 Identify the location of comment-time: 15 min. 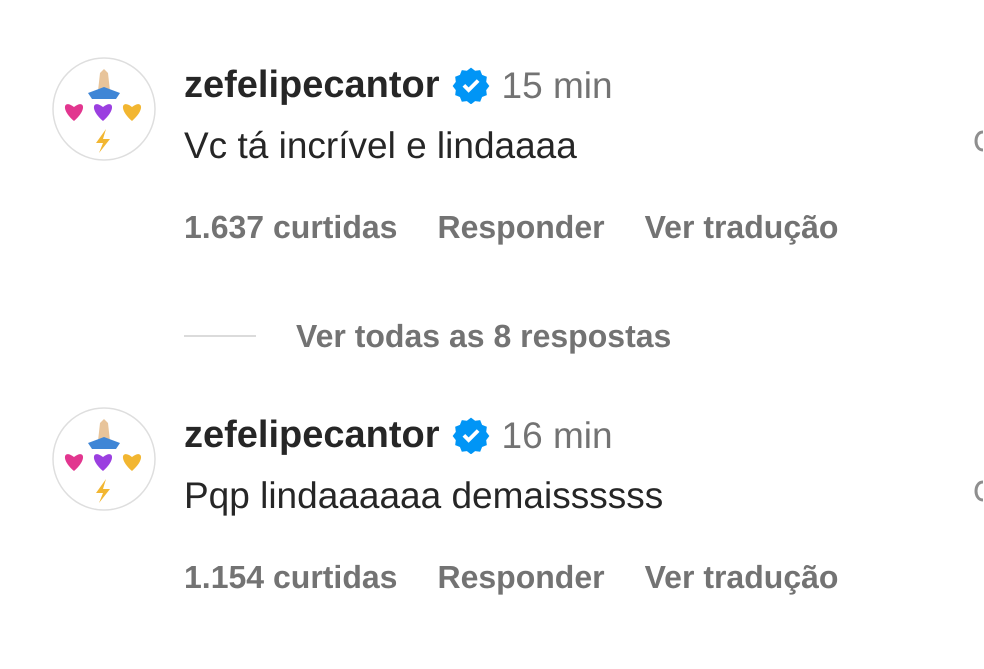
(557, 85).